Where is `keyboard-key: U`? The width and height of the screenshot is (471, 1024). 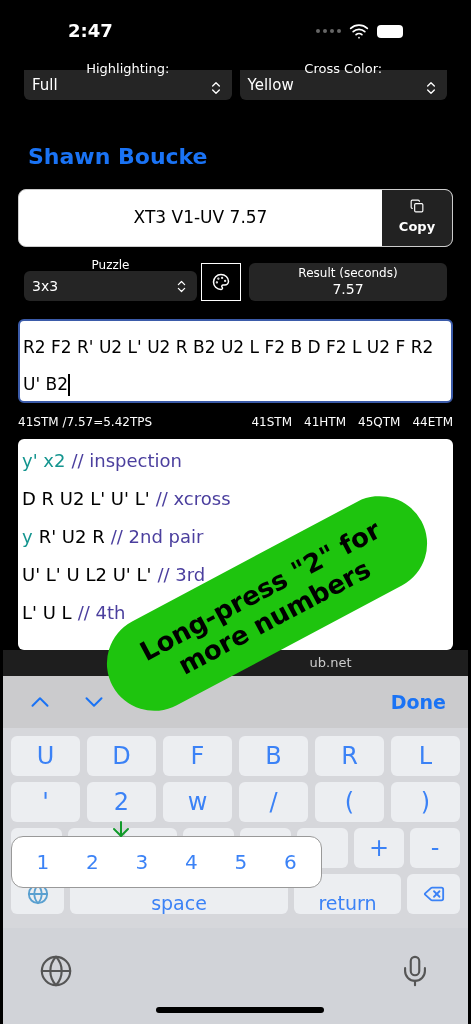
keyboard-key: U is located at coordinates (45, 756).